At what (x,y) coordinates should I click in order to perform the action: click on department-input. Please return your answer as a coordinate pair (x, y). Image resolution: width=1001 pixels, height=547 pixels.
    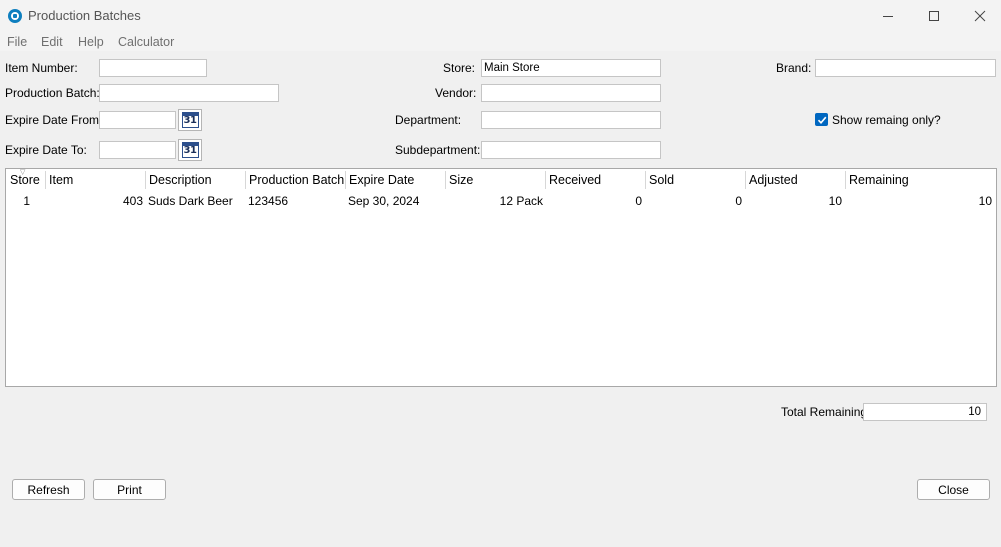
    Looking at the image, I should click on (571, 120).